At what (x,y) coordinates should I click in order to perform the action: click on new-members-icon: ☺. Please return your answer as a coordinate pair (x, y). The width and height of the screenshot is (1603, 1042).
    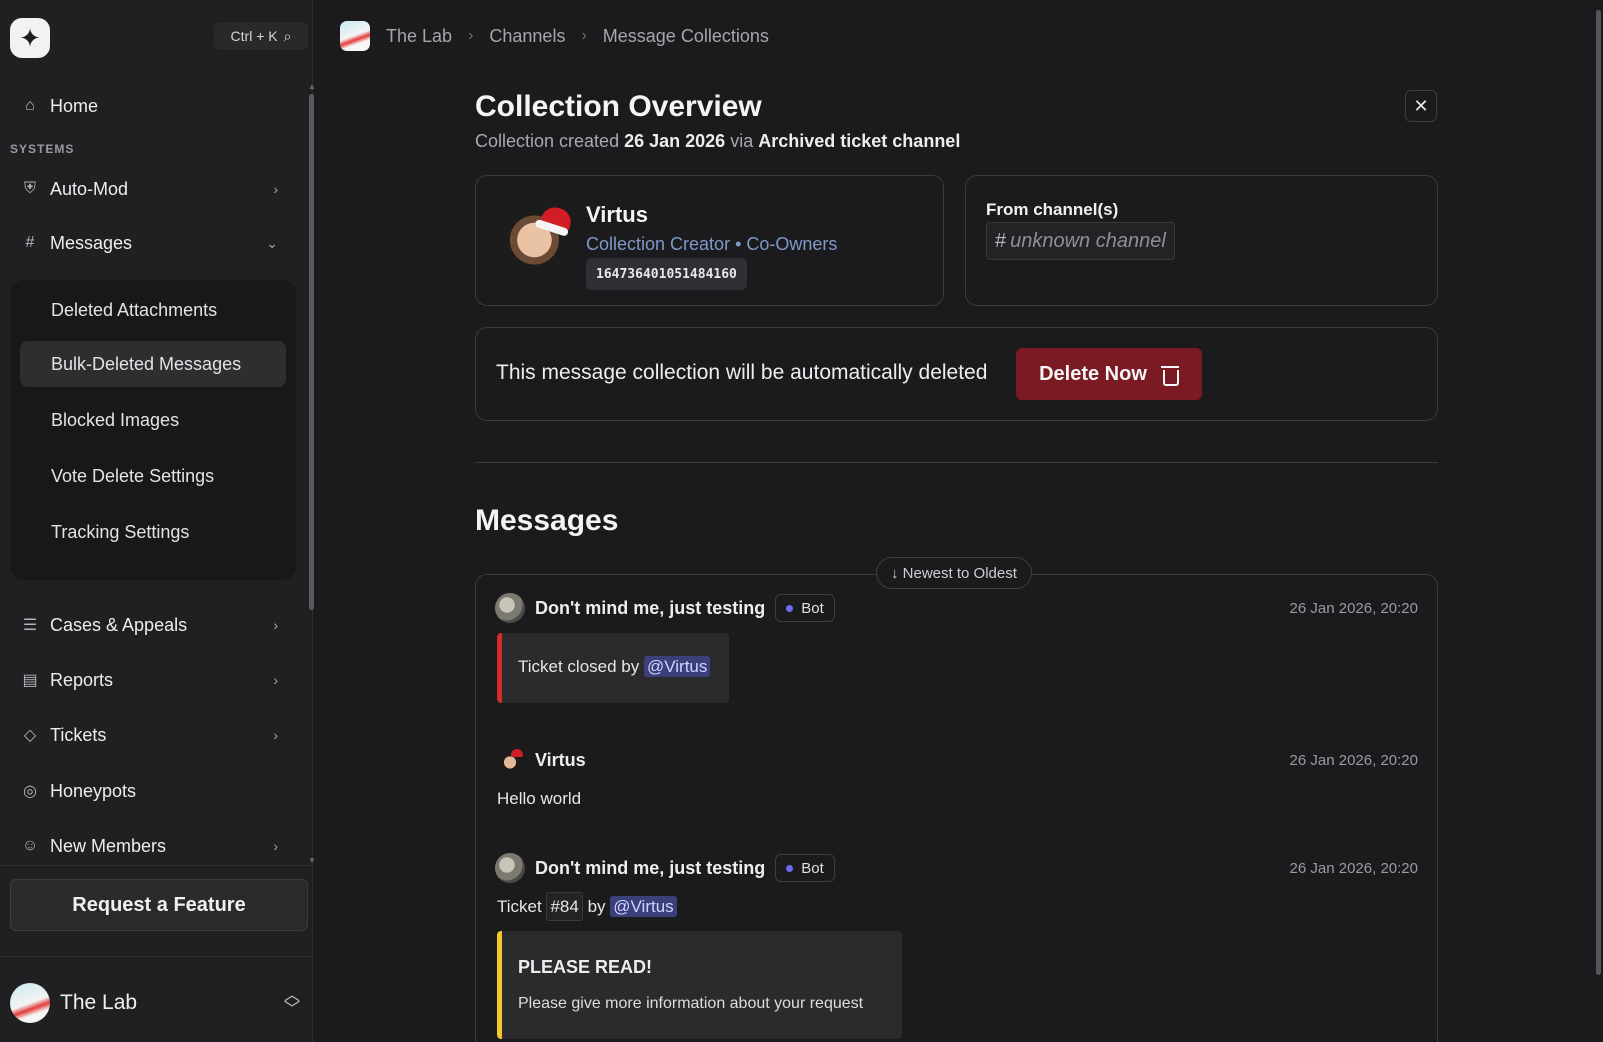
    Looking at the image, I should click on (30, 845).